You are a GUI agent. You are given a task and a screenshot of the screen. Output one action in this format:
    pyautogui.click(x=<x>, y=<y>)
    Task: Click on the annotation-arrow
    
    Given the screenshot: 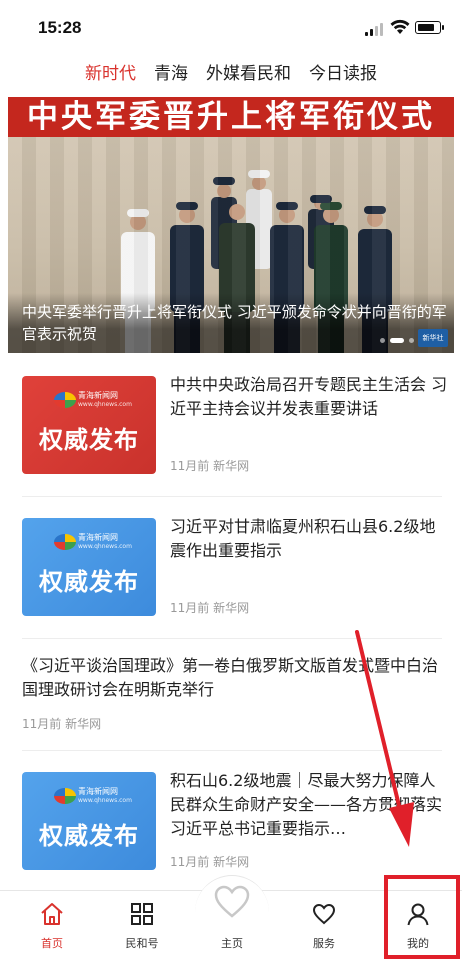 What is the action you would take?
    pyautogui.click(x=384, y=738)
    